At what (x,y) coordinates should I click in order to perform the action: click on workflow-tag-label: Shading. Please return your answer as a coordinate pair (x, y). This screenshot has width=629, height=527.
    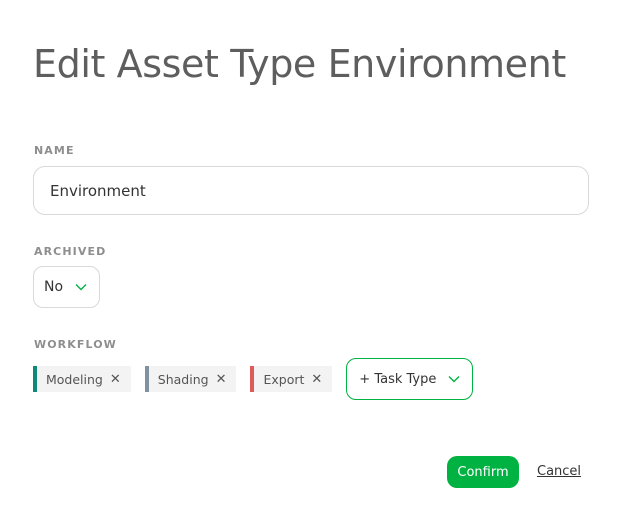
    Looking at the image, I should click on (183, 379).